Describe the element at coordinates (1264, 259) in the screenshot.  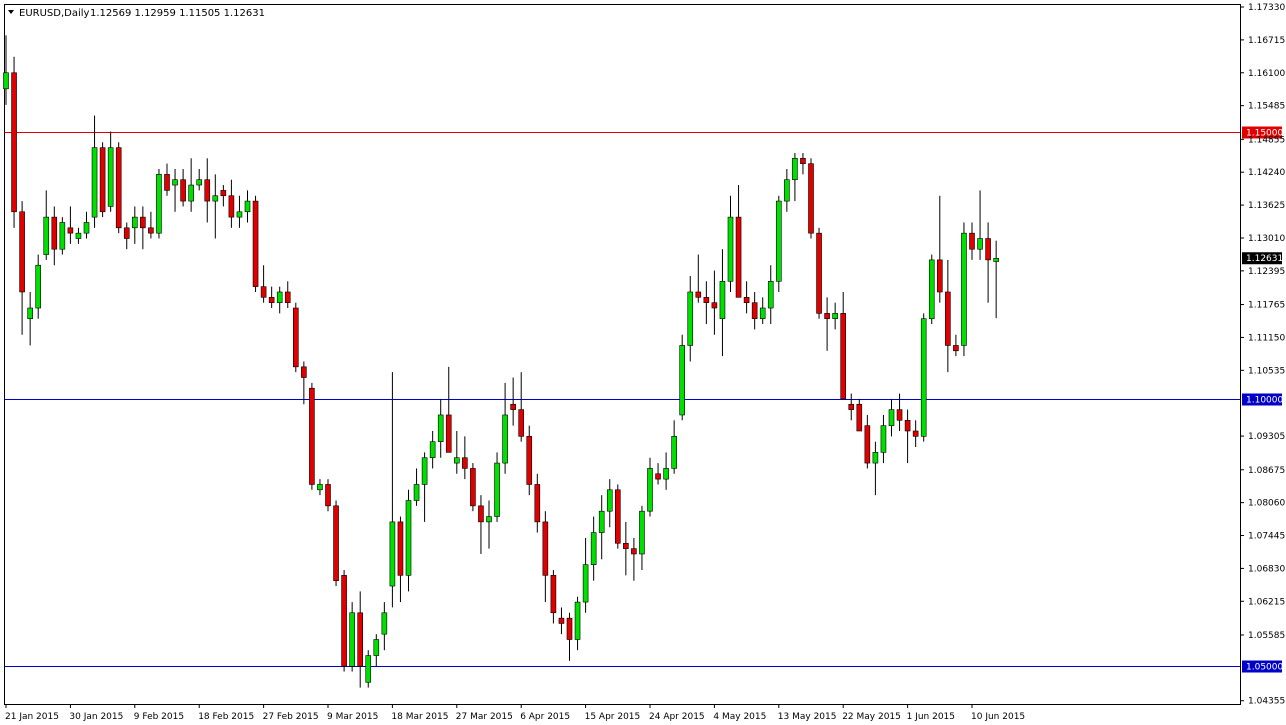
I see `current-price-label: 1.12631` at that location.